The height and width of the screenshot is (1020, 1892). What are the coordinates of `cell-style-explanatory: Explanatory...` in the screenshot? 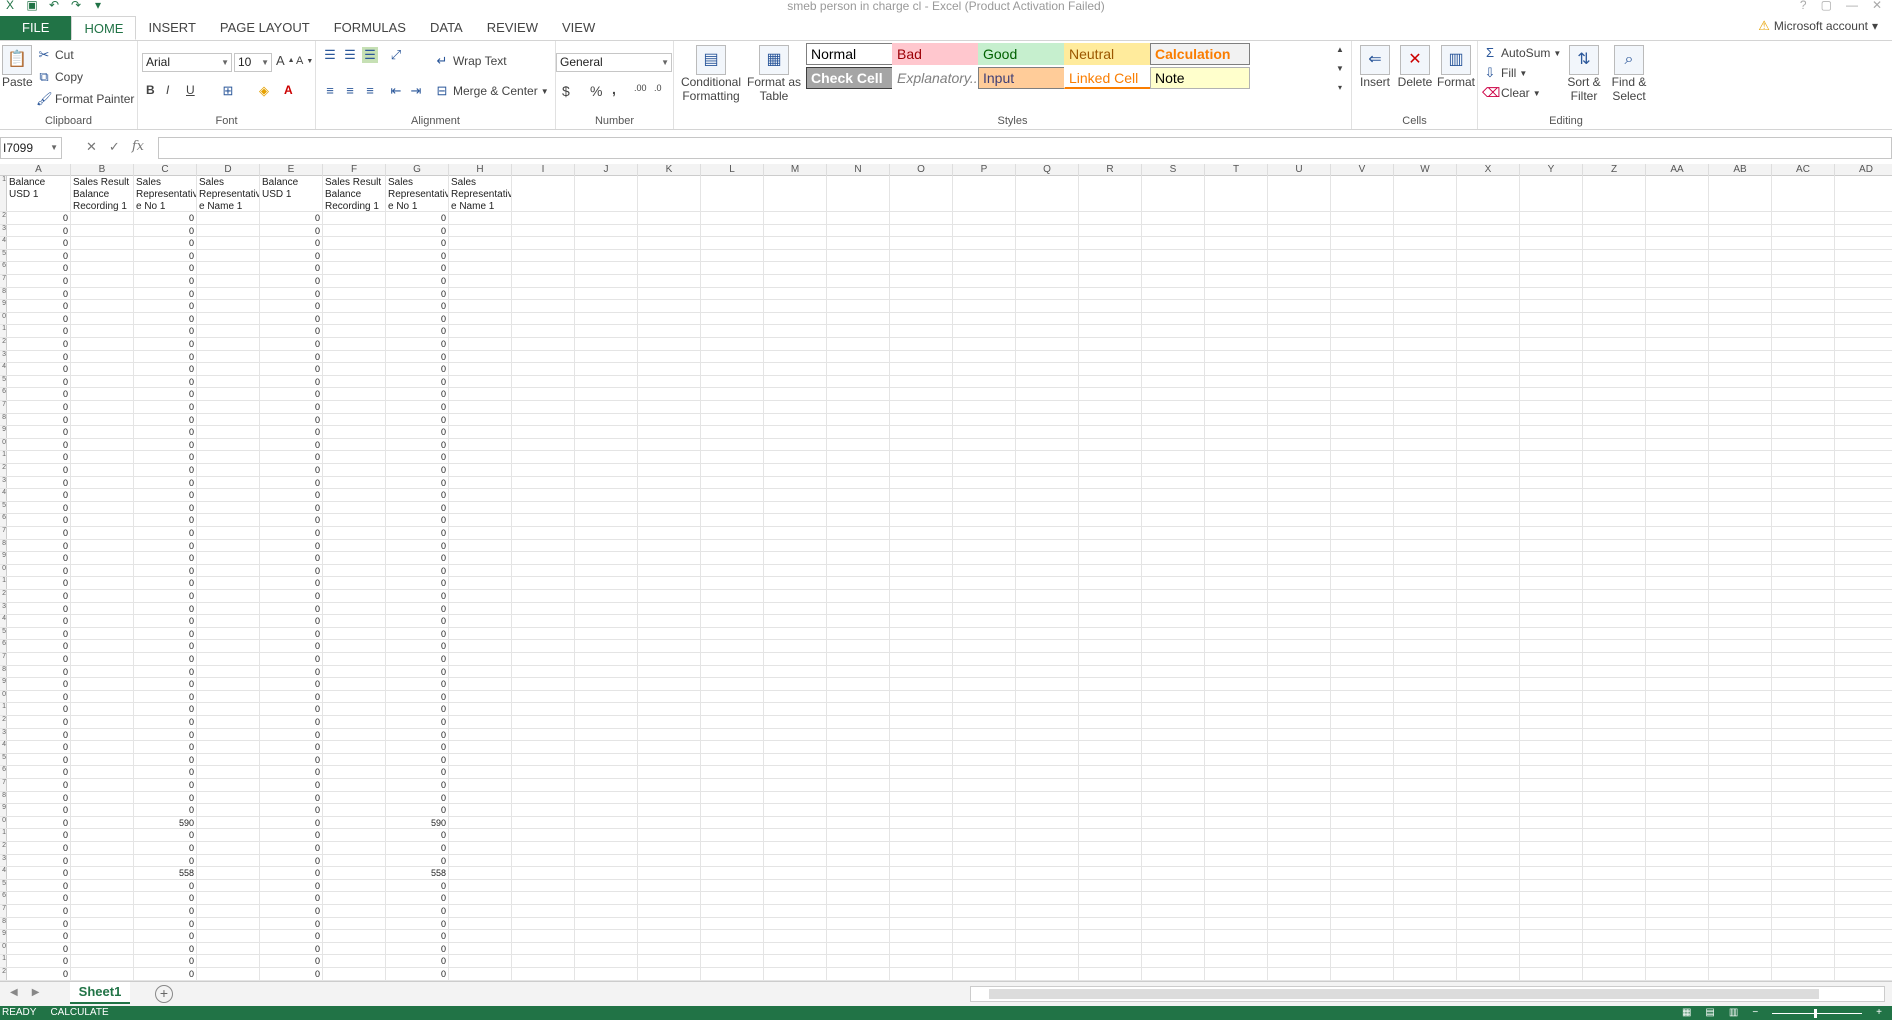 It's located at (942, 78).